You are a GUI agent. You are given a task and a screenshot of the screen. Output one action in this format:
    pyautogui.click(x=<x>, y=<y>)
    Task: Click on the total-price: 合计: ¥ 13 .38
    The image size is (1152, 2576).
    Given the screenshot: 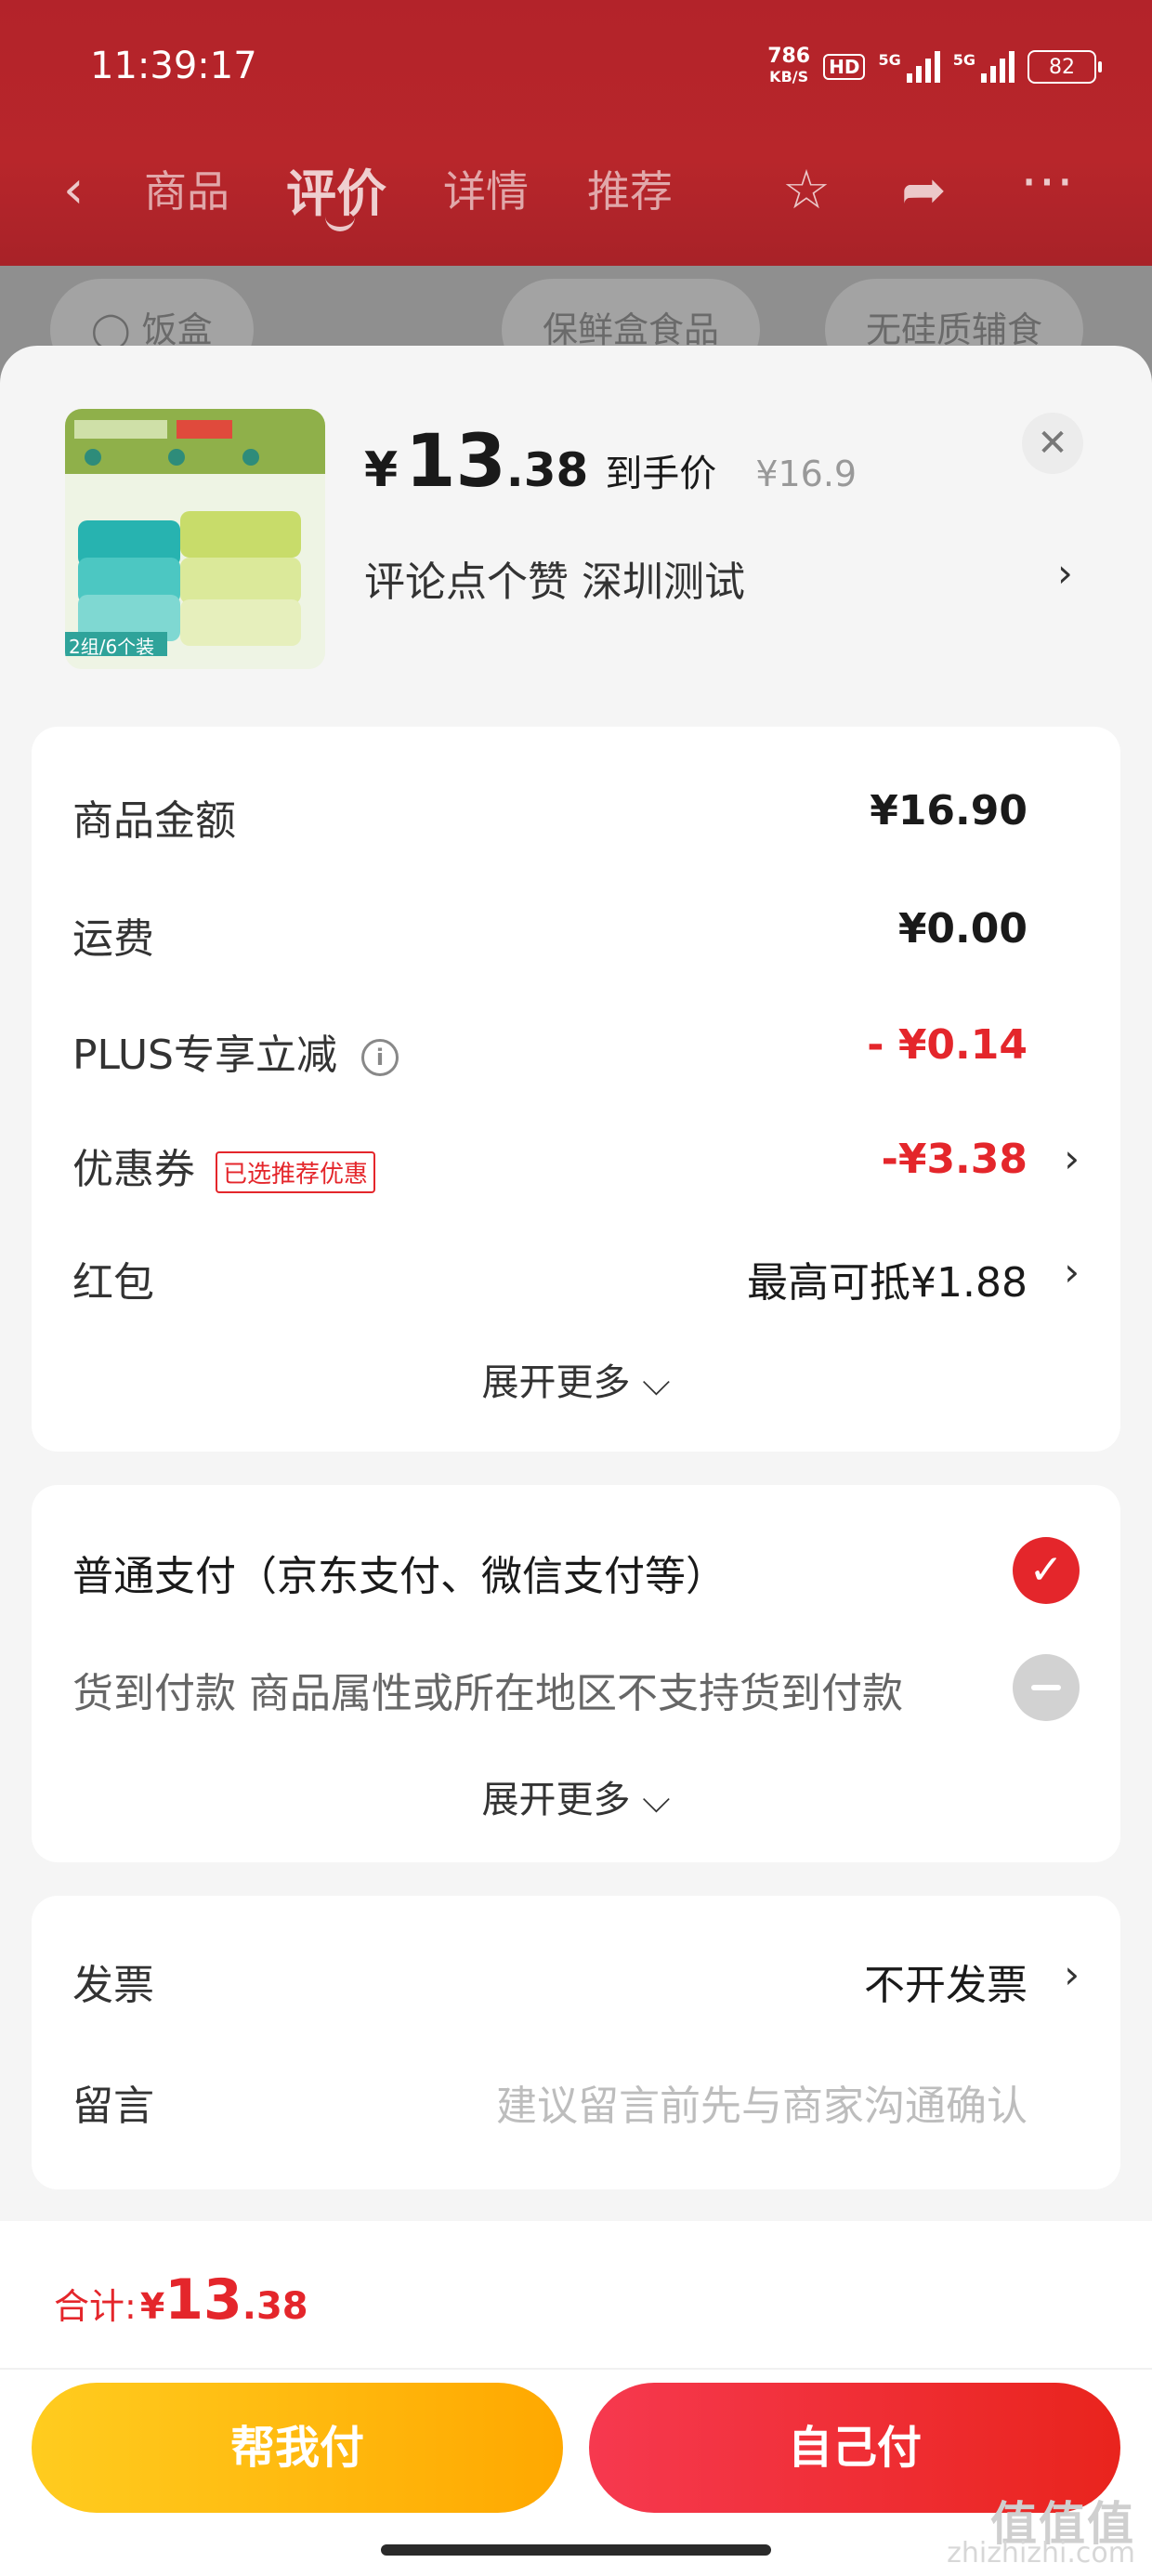 What is the action you would take?
    pyautogui.click(x=181, y=2300)
    